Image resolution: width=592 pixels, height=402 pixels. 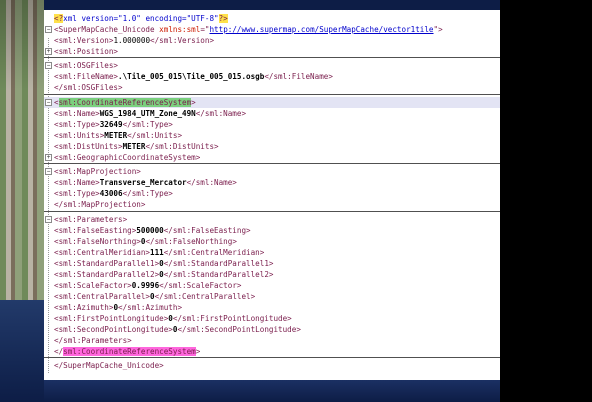 I want to click on sp2-close-tag: </sml:StandardParallel2>, so click(x=218, y=274).